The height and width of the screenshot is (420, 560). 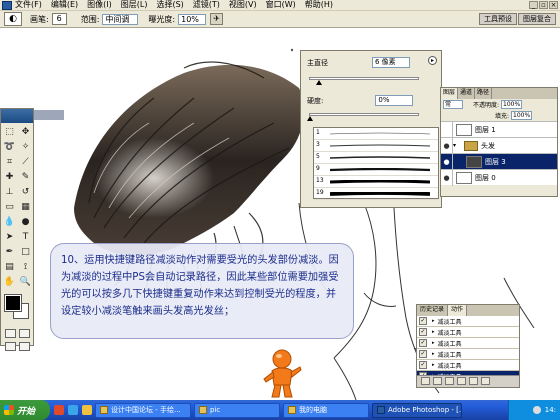 What do you see at coordinates (391, 62) in the screenshot?
I see `diameter-field: 6 像素` at bounding box center [391, 62].